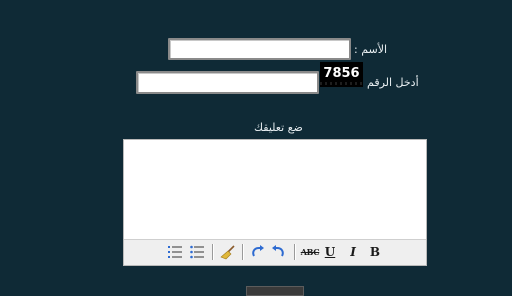 This screenshot has height=296, width=512. I want to click on bullet-list-icon, so click(197, 252).